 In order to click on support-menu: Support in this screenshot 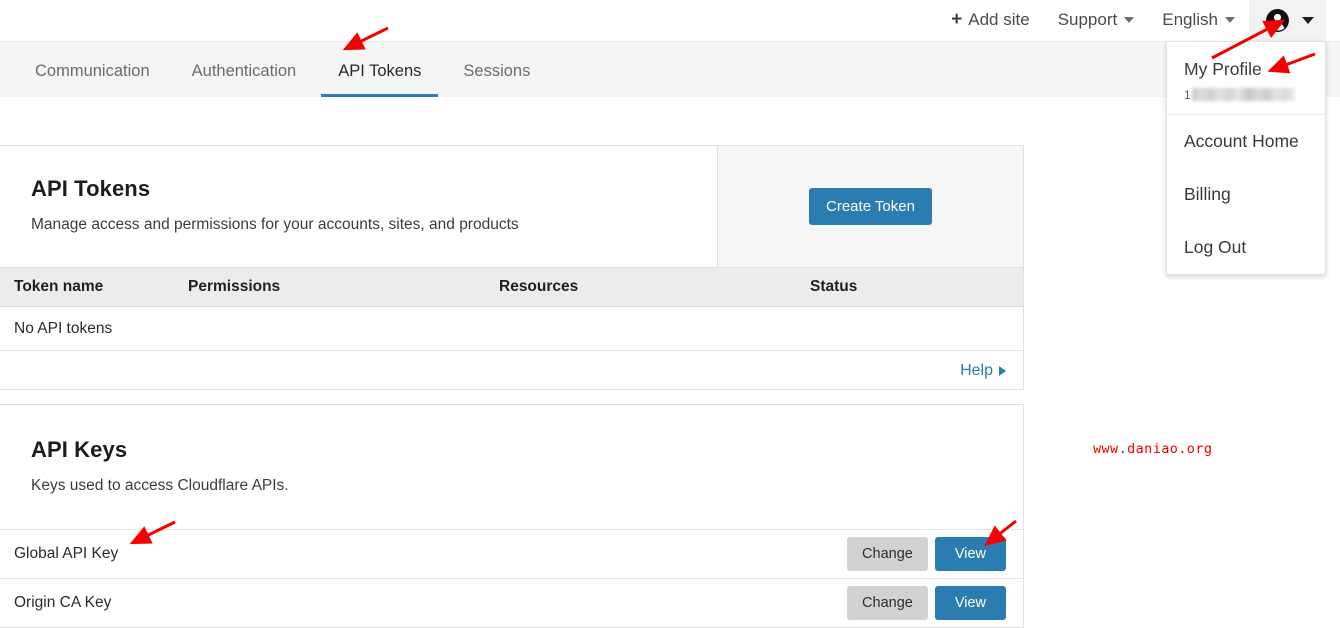, I will do `click(1096, 20)`.